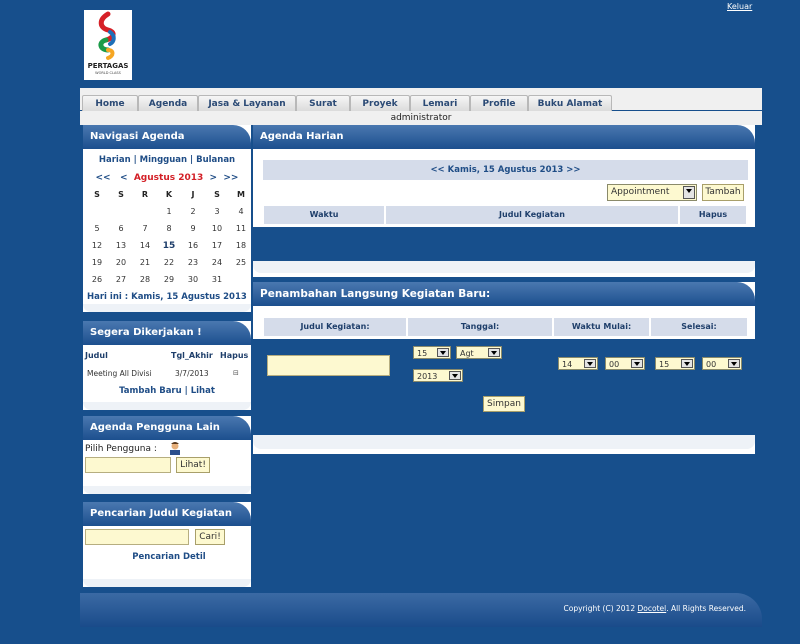  What do you see at coordinates (625, 363) in the screenshot?
I see `start-minute-select: 00` at bounding box center [625, 363].